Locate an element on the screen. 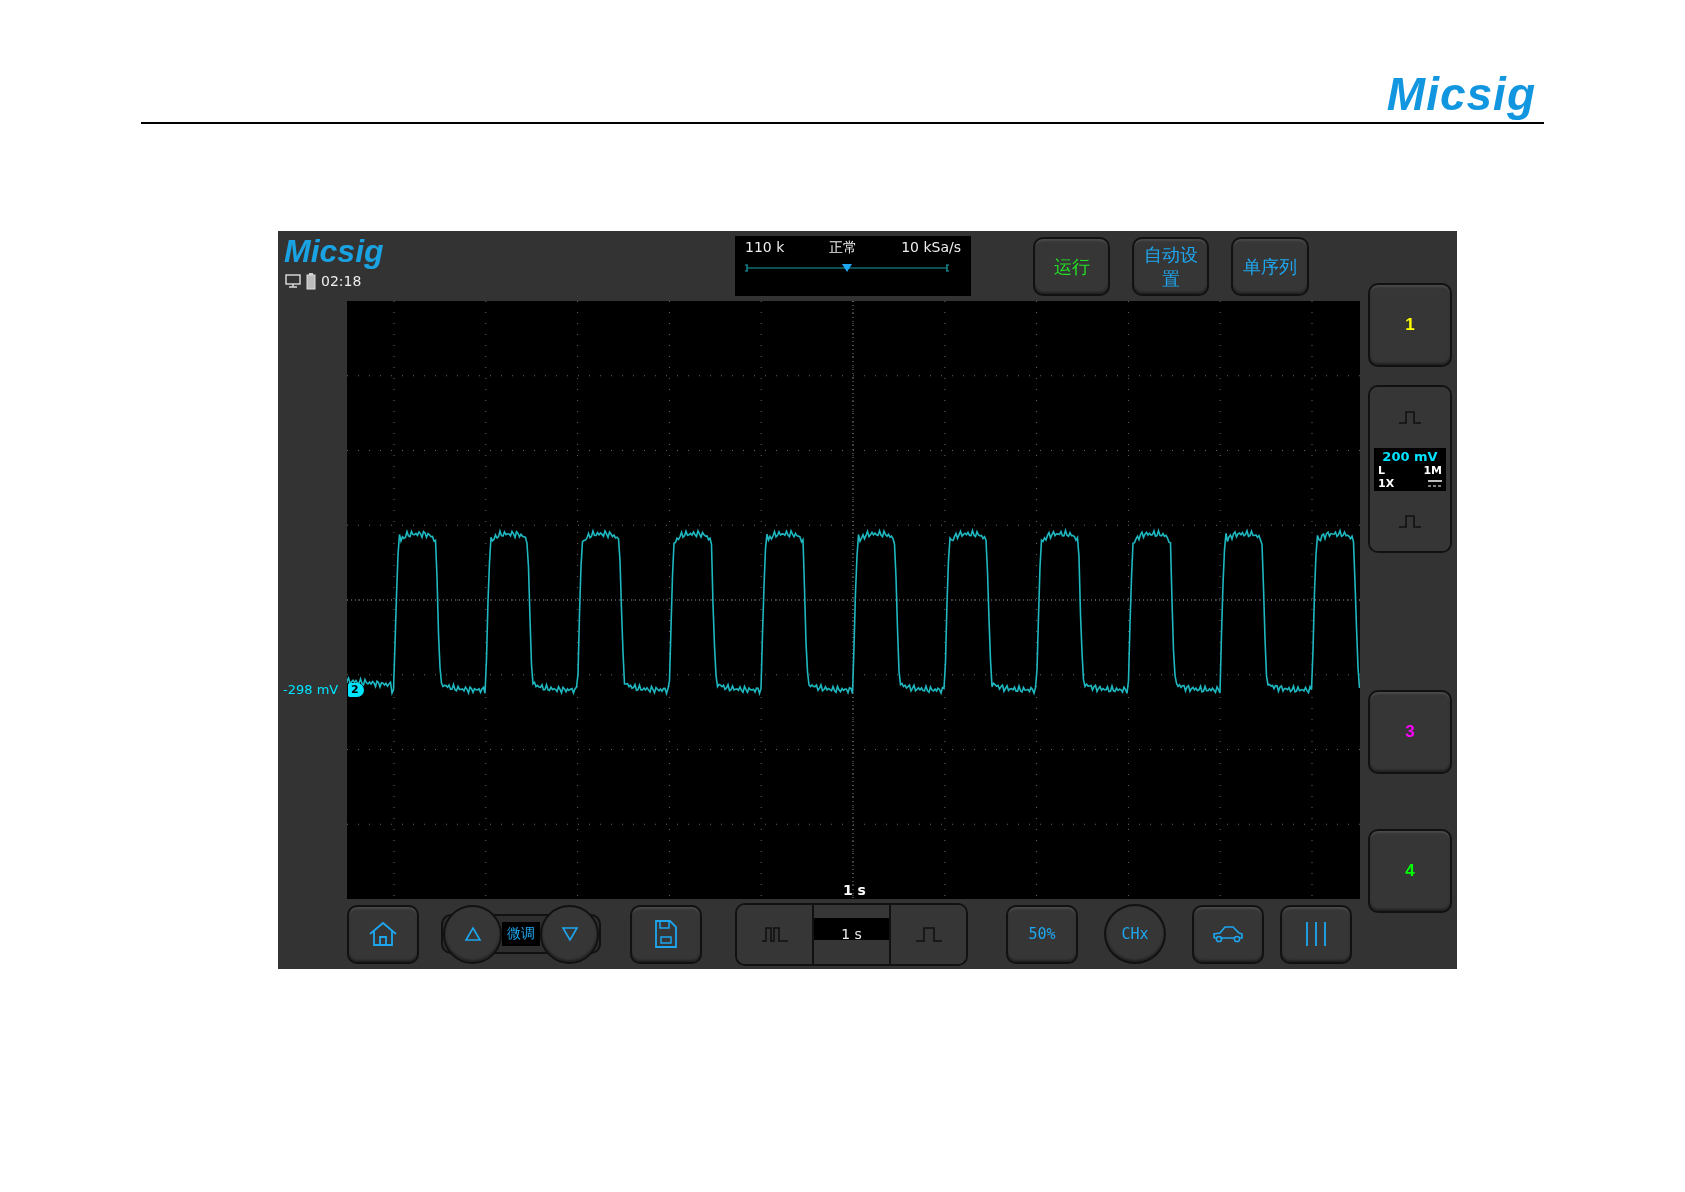 The width and height of the screenshot is (1685, 1192). memory-depth: 110 k is located at coordinates (765, 248).